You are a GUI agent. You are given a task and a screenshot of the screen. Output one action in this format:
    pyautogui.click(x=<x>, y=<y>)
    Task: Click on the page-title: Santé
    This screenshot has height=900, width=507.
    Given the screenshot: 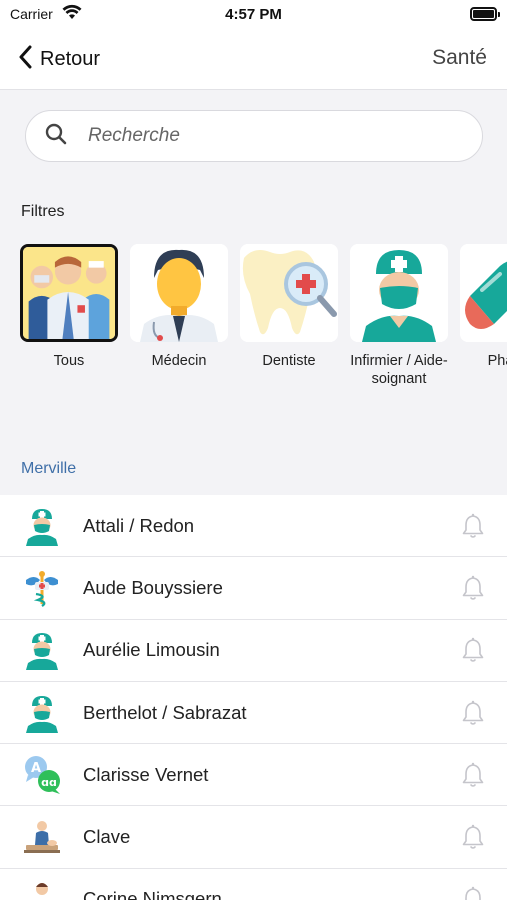 What is the action you would take?
    pyautogui.click(x=459, y=57)
    